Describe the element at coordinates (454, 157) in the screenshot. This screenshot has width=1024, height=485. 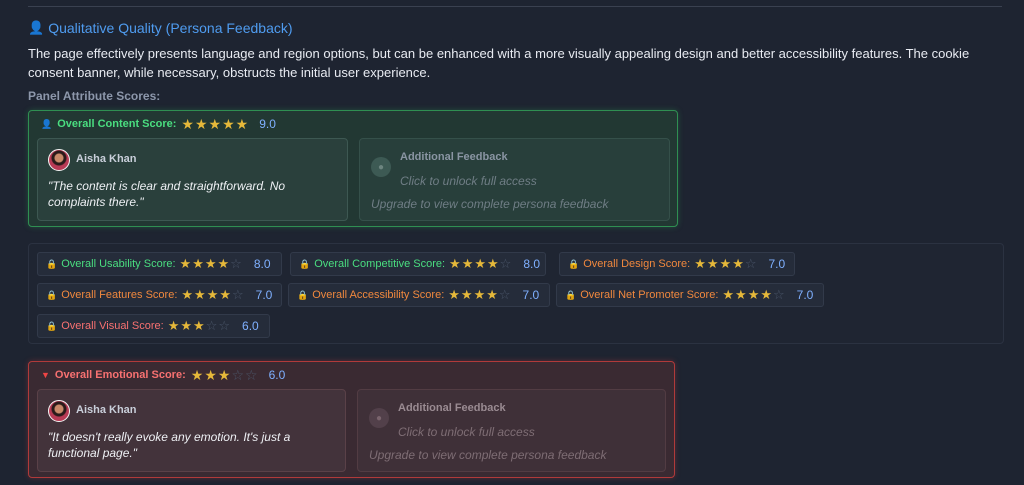
I see `additional-feedback-title: Additional Feedback` at that location.